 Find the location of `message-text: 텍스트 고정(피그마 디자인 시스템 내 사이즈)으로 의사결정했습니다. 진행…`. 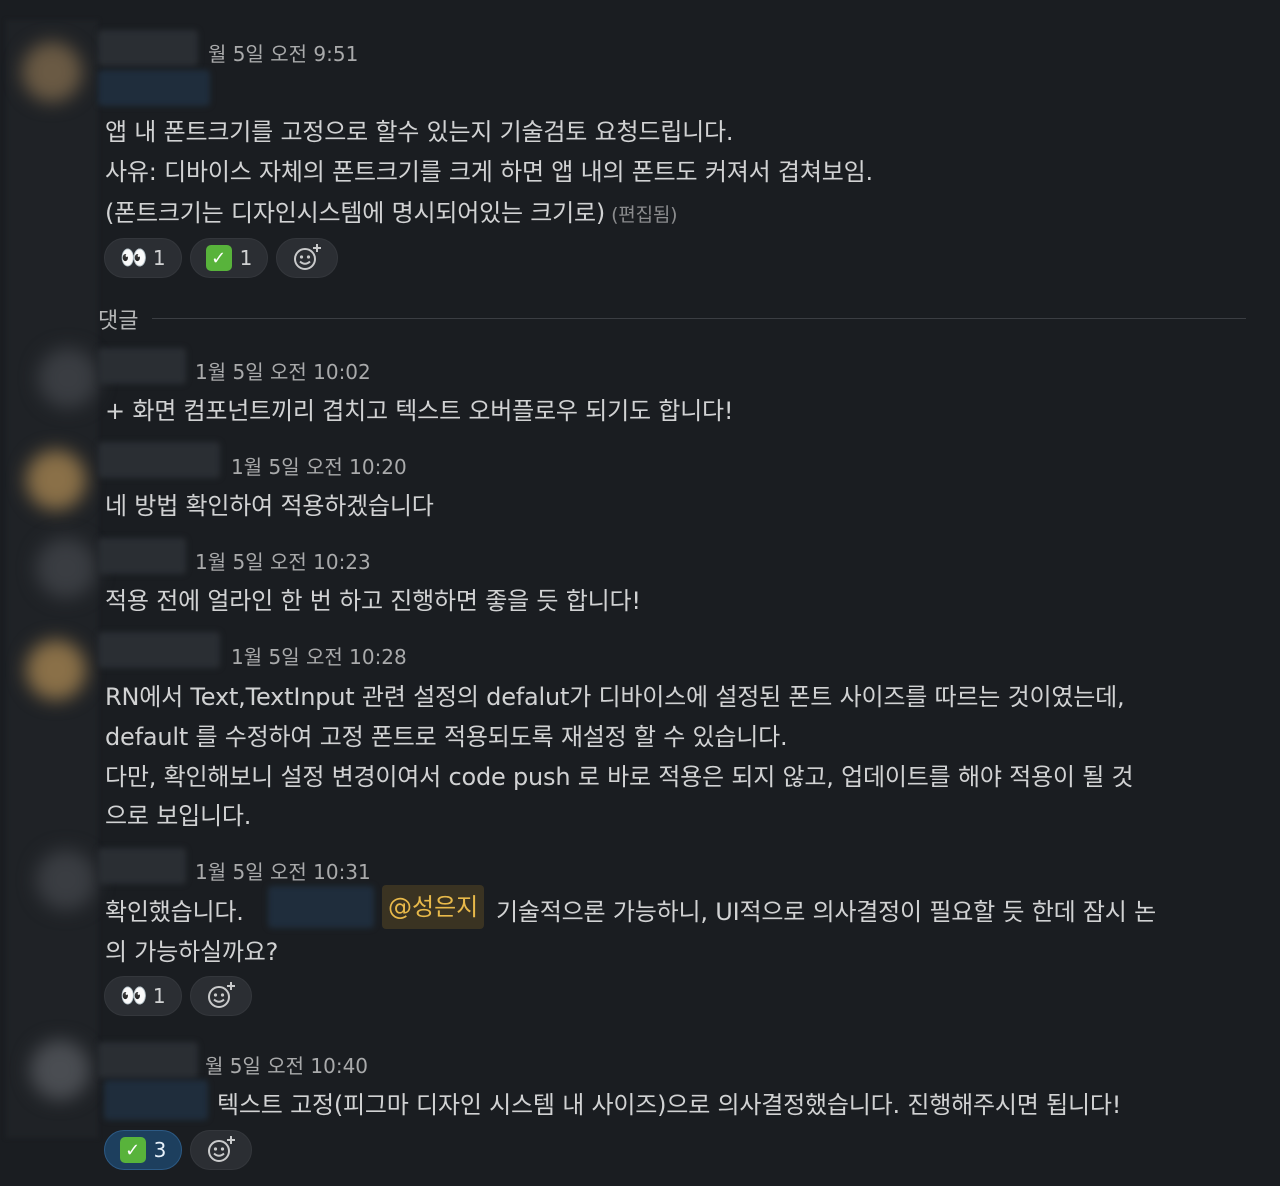

message-text: 텍스트 고정(피그마 디자인 시스템 내 사이즈)으로 의사결정했습니다. 진행… is located at coordinates (669, 1105).